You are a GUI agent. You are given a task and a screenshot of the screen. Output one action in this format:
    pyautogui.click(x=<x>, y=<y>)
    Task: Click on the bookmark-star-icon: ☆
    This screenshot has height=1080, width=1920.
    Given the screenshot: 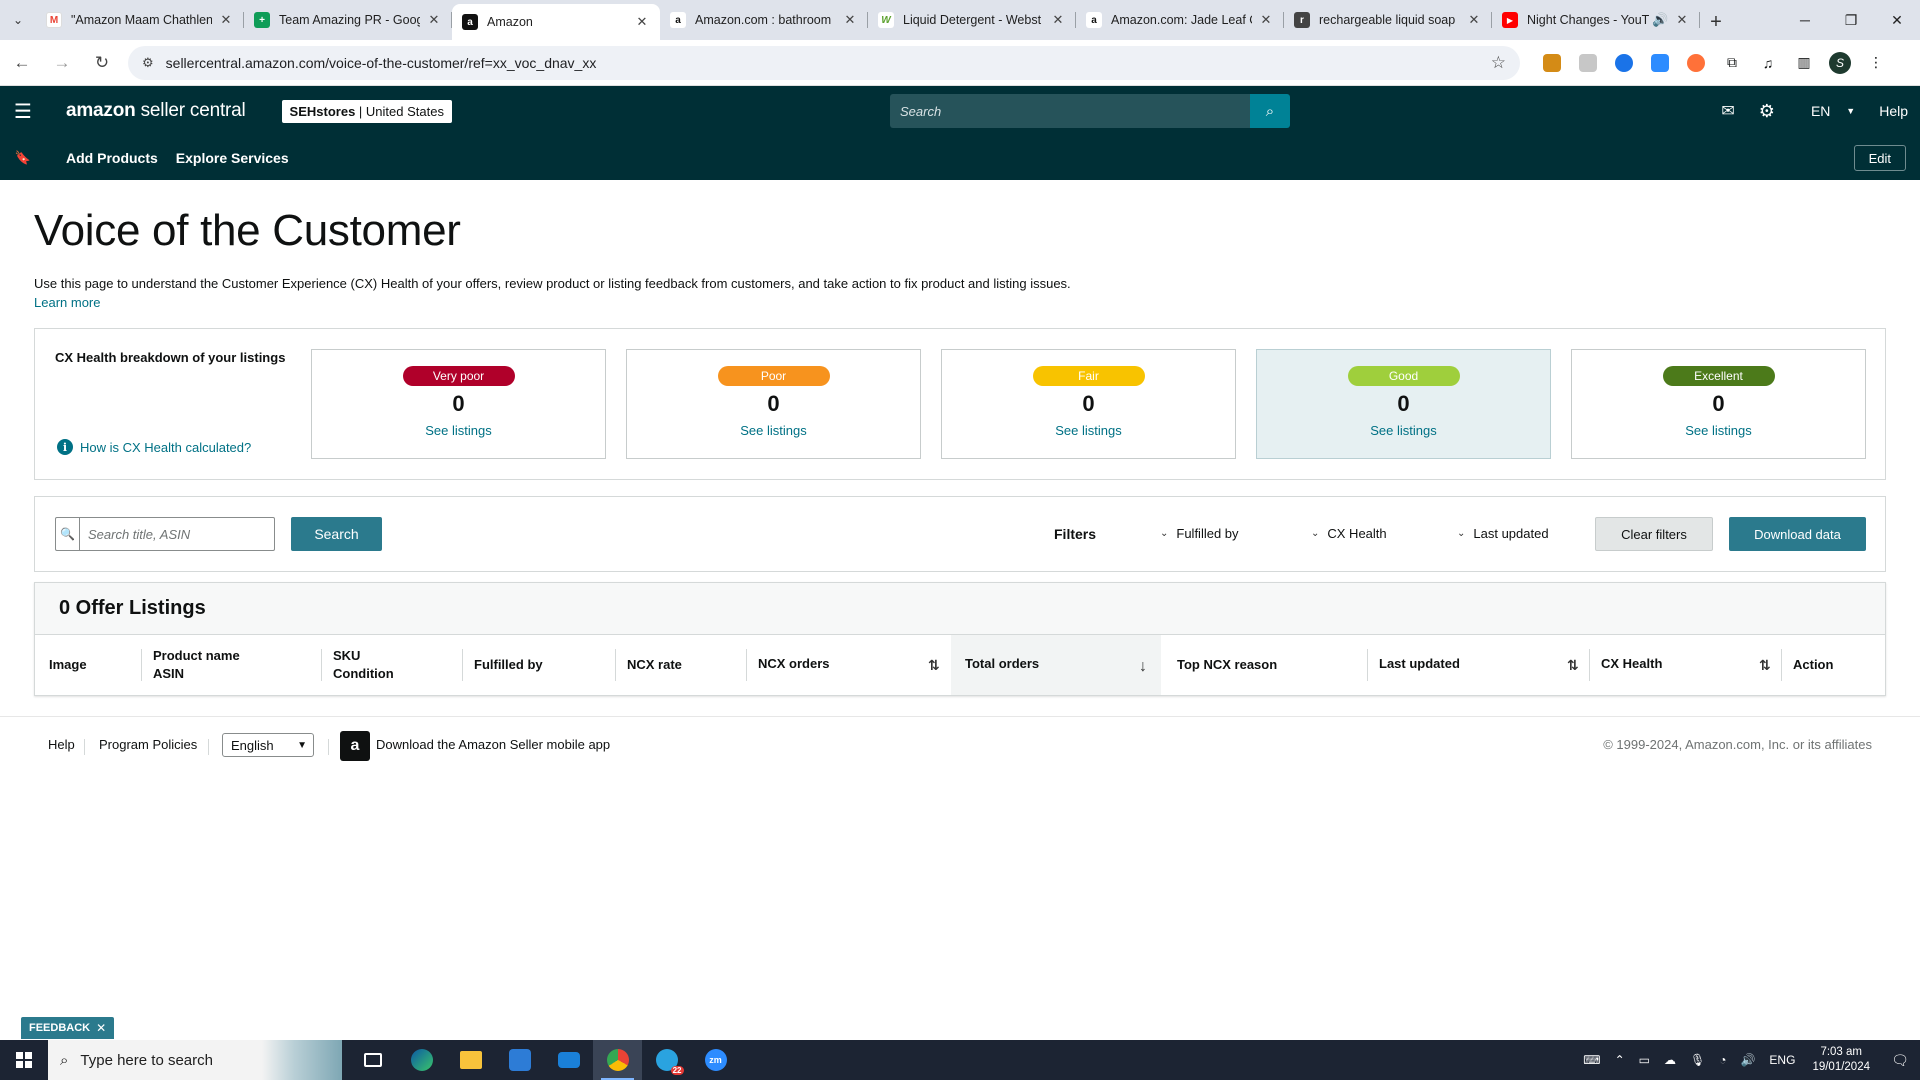 What is the action you would take?
    pyautogui.click(x=1498, y=63)
    